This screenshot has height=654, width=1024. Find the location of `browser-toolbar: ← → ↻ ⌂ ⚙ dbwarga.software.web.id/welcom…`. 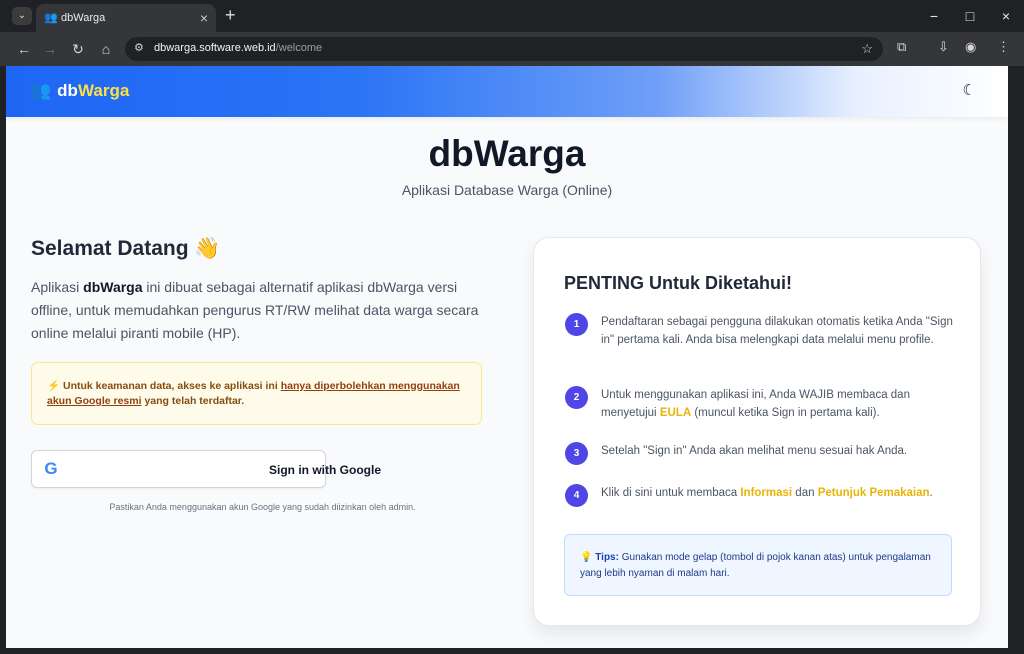

browser-toolbar: ← → ↻ ⌂ ⚙ dbwarga.software.web.id/welcom… is located at coordinates (512, 49).